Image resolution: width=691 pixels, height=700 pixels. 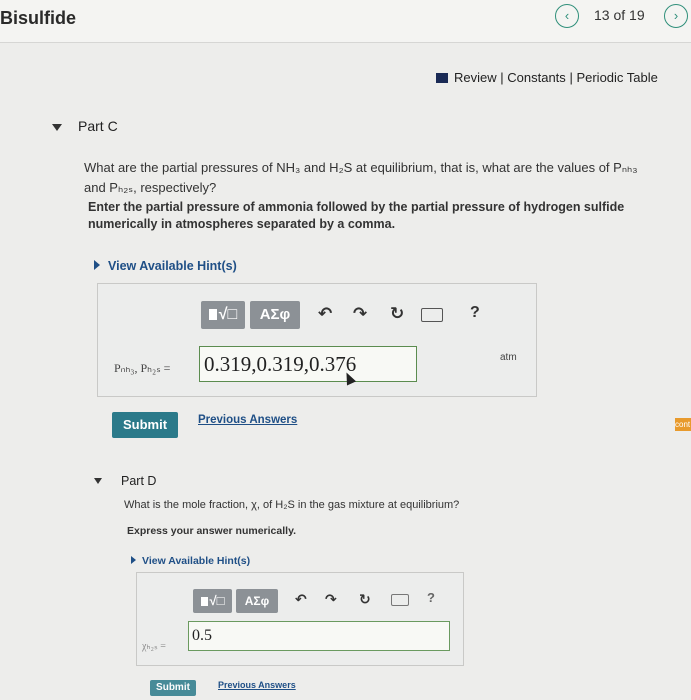 I want to click on top-bar: Bisulfide ‹ 13 of 19 ›, so click(x=345, y=21).